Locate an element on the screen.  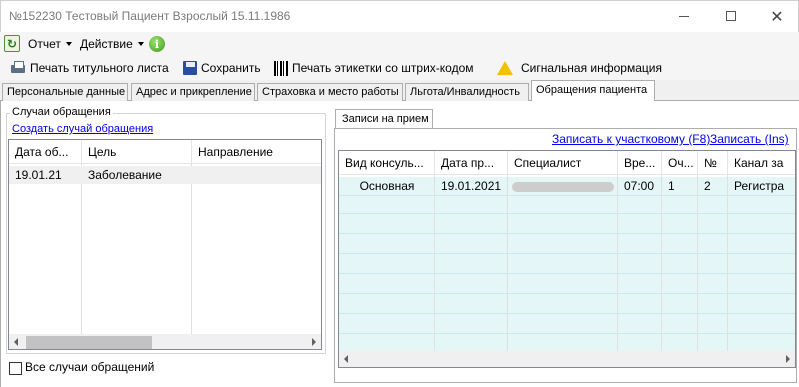
minimize-button is located at coordinates (684, 16).